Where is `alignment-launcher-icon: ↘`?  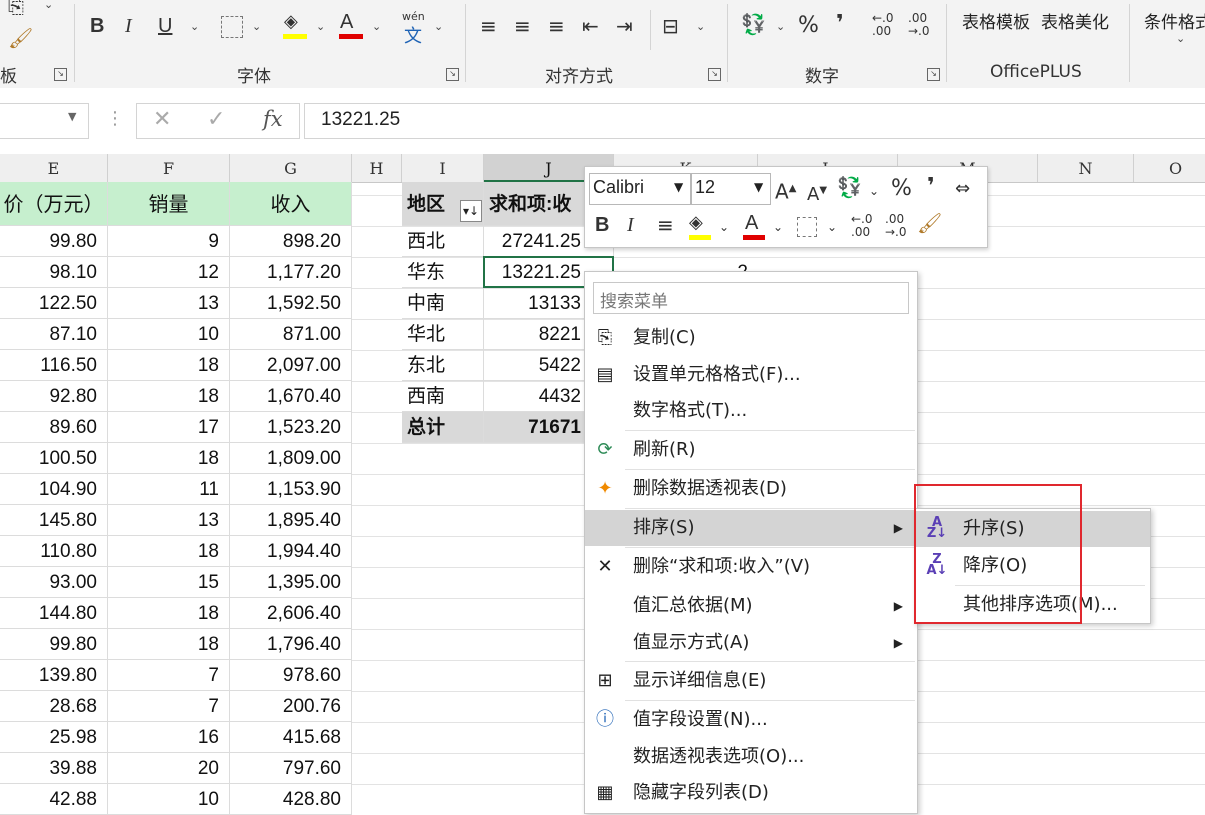
alignment-launcher-icon: ↘ is located at coordinates (714, 74).